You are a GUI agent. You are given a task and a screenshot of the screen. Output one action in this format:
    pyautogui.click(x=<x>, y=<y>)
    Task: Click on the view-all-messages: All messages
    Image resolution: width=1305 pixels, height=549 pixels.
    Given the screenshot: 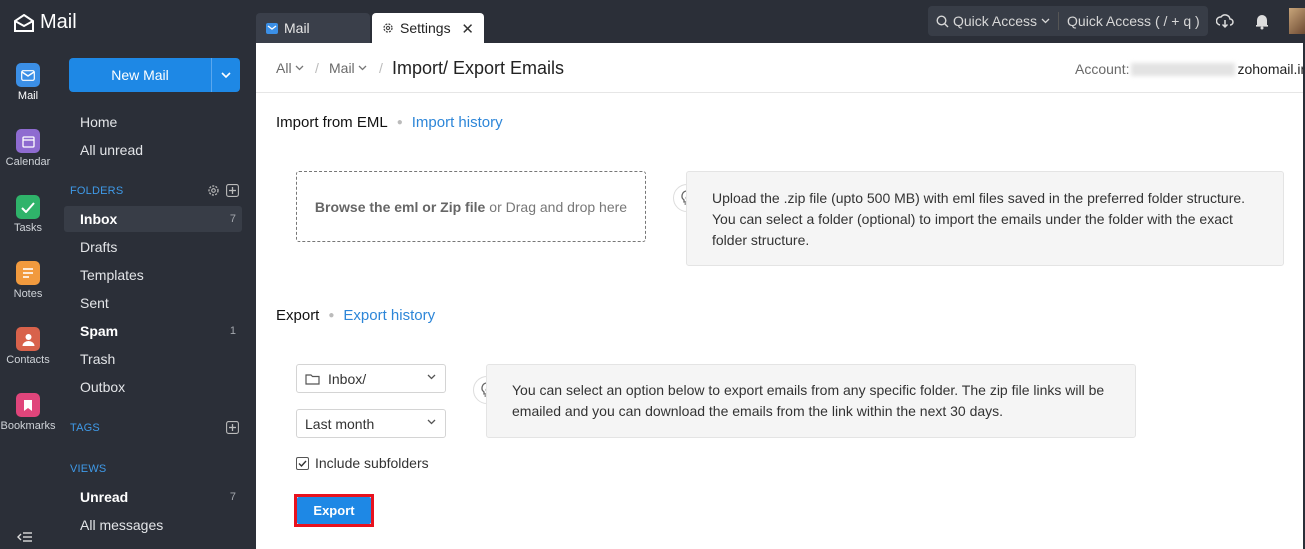 What is the action you would take?
    pyautogui.click(x=121, y=525)
    